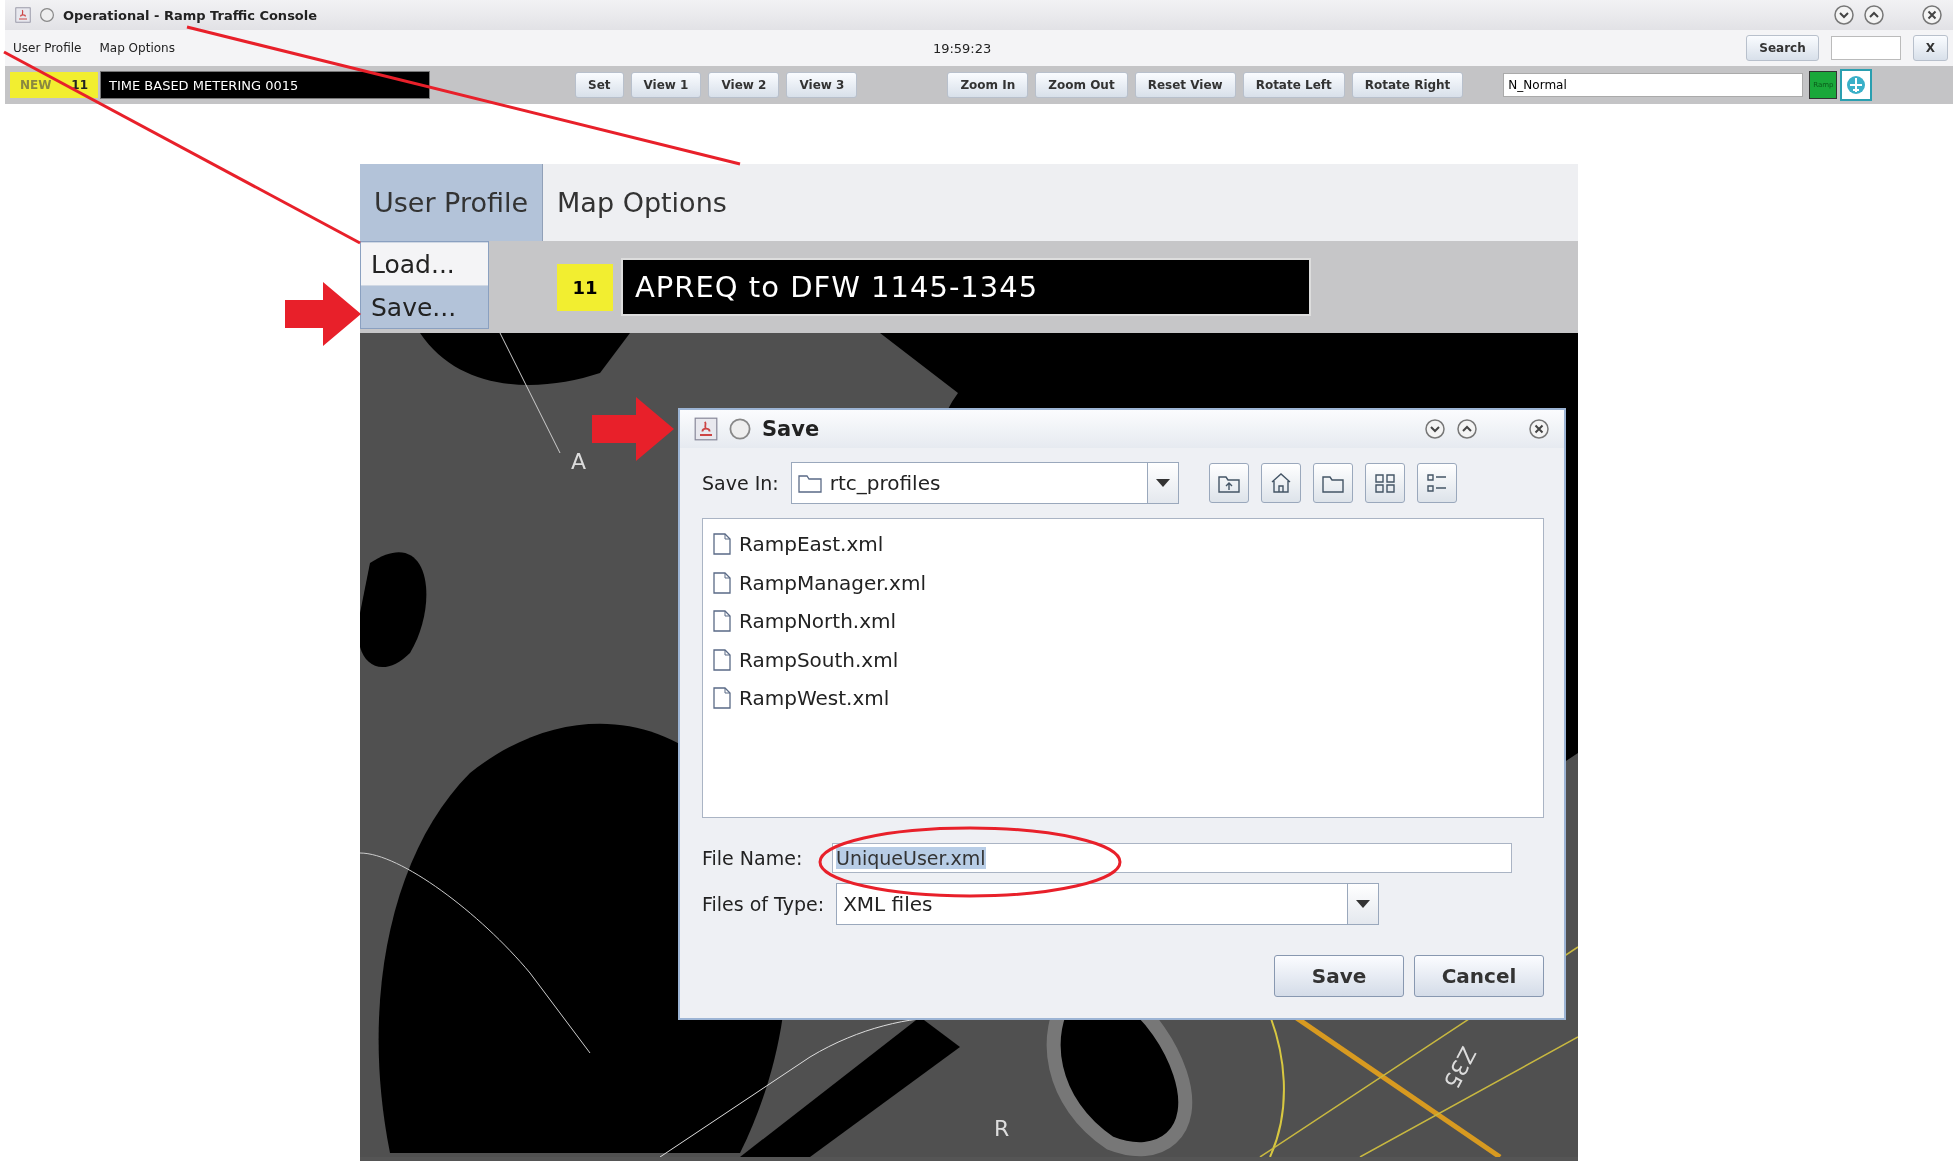 The image size is (1958, 1161). What do you see at coordinates (1407, 85) in the screenshot?
I see `map-button: Rotate Right` at bounding box center [1407, 85].